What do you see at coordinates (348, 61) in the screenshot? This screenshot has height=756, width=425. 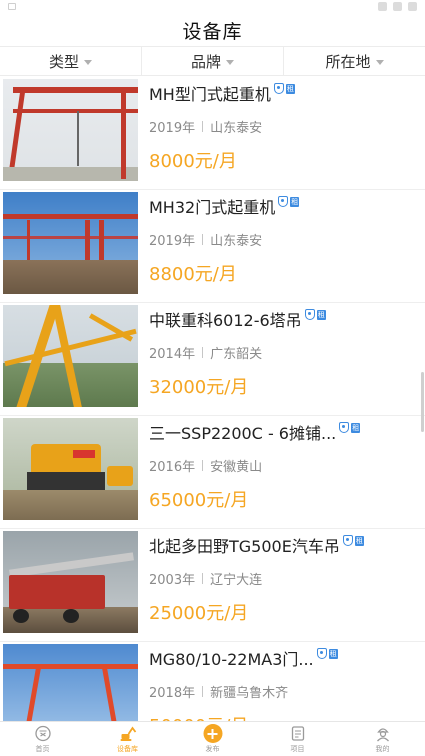 I see `filter-location-label: 所在地` at bounding box center [348, 61].